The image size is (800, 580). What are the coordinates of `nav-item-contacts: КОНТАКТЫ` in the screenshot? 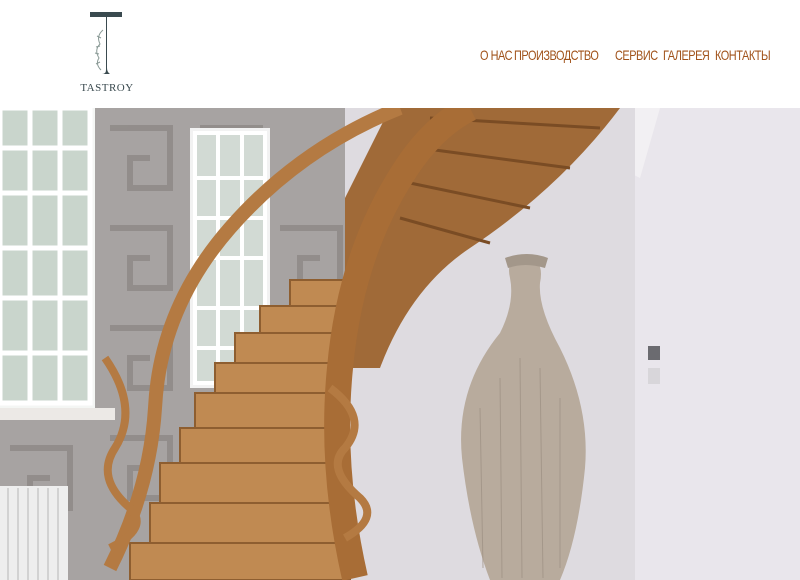 It's located at (743, 55).